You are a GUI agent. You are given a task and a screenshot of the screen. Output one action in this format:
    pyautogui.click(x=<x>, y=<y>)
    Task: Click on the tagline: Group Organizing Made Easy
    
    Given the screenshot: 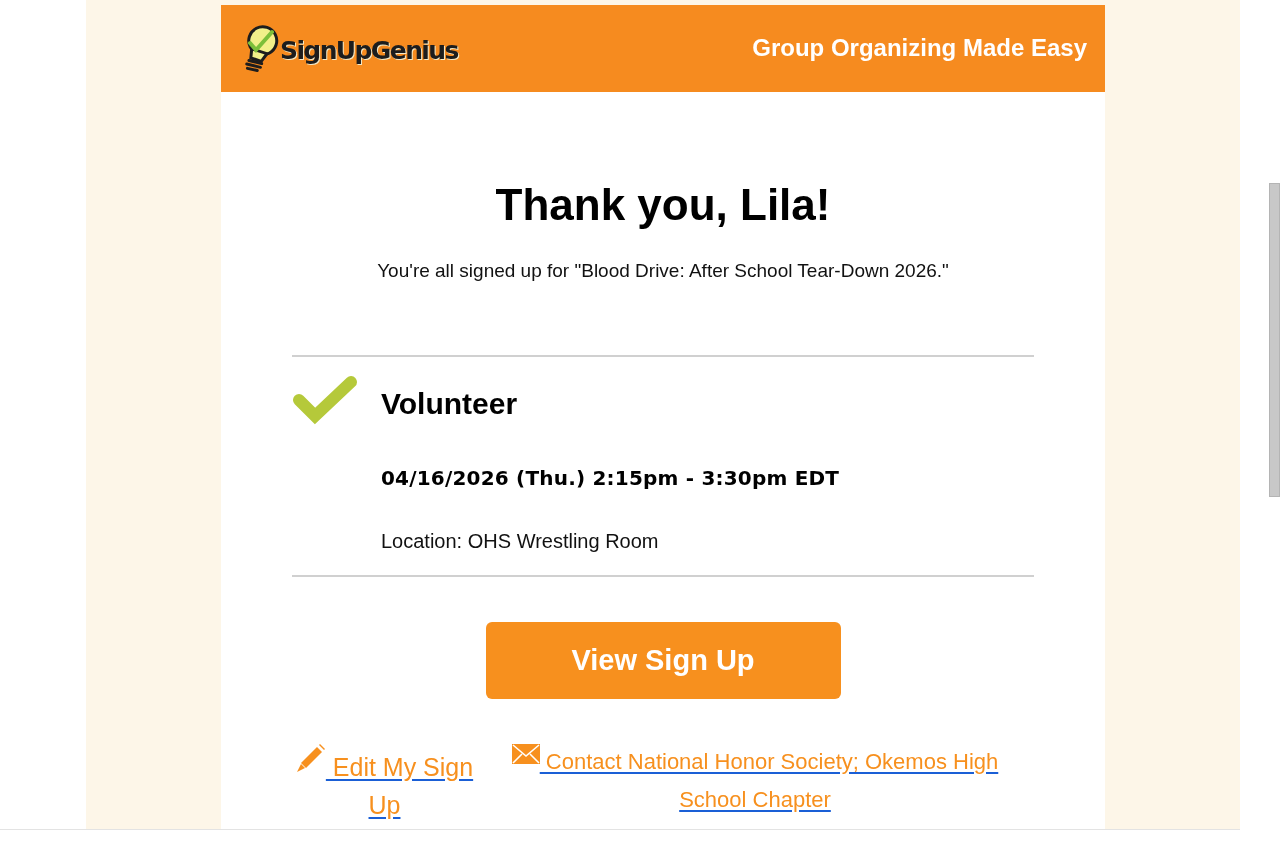 What is the action you would take?
    pyautogui.click(x=919, y=48)
    